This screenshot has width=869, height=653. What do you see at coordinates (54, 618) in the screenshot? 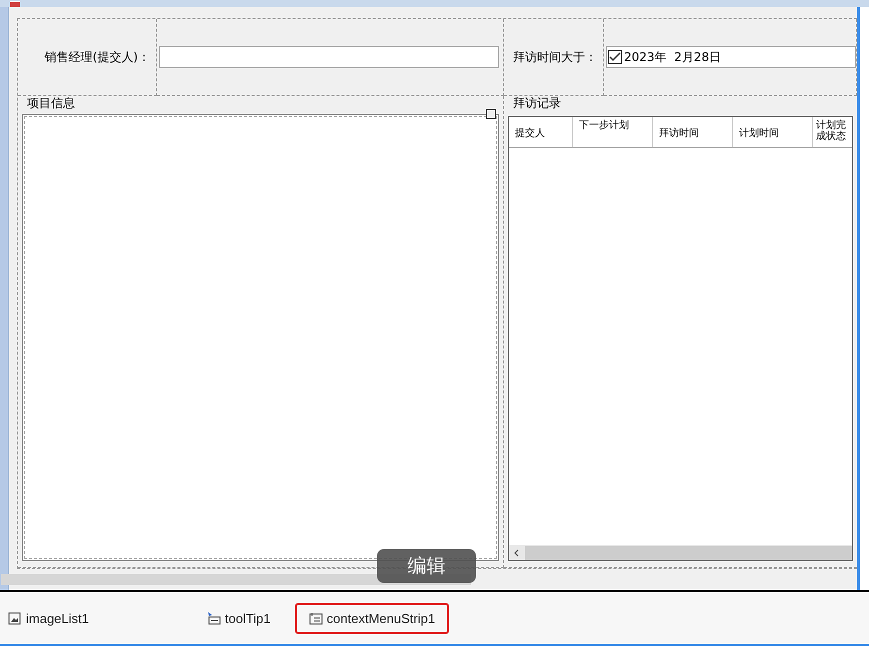
I see `tray-component: imageList1` at bounding box center [54, 618].